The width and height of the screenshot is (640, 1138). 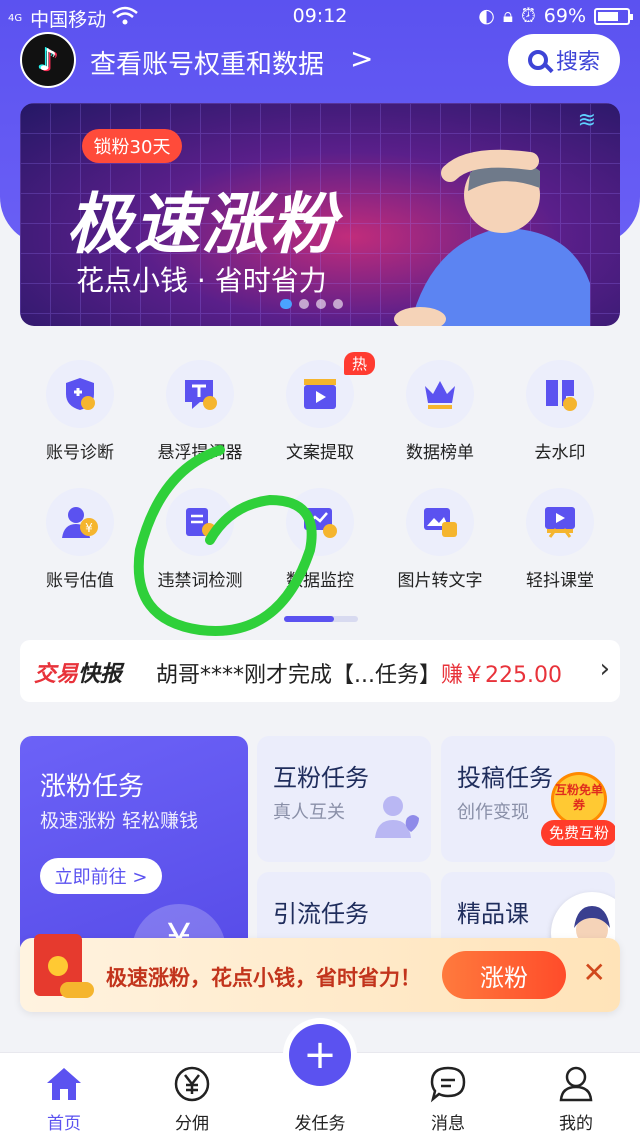 What do you see at coordinates (594, 972) in the screenshot?
I see `close-icon: ✕` at bounding box center [594, 972].